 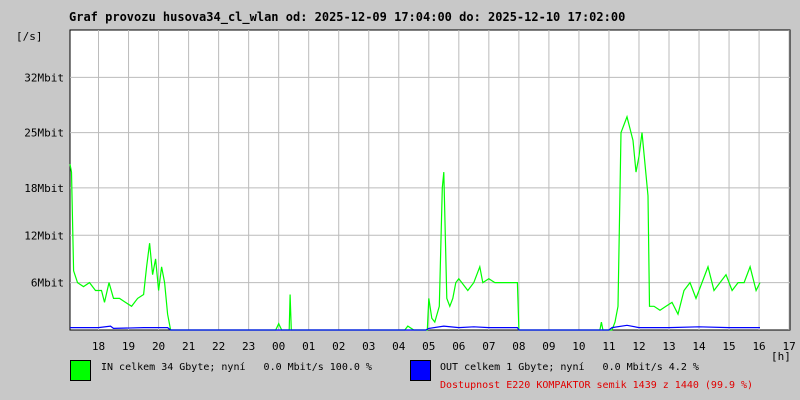 I want to click on y-tick-label: 18Mbit, so click(x=44, y=188).